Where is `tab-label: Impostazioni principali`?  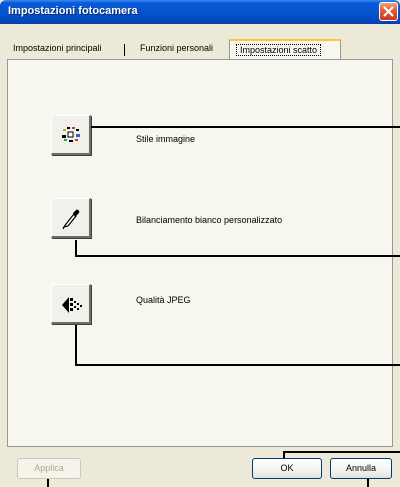
tab-label: Impostazioni principali is located at coordinates (57, 48).